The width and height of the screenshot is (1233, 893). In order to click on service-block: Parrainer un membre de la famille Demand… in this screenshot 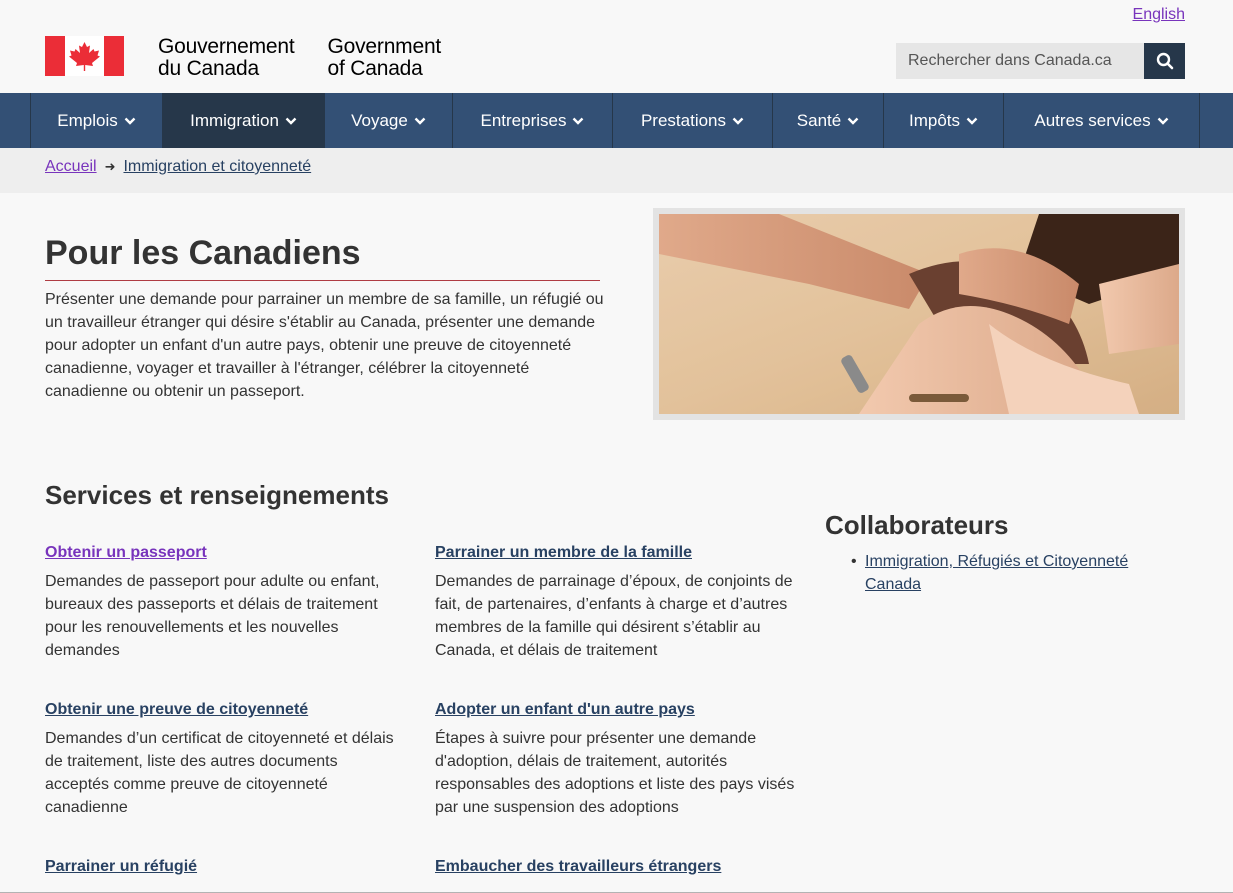, I will do `click(615, 603)`.